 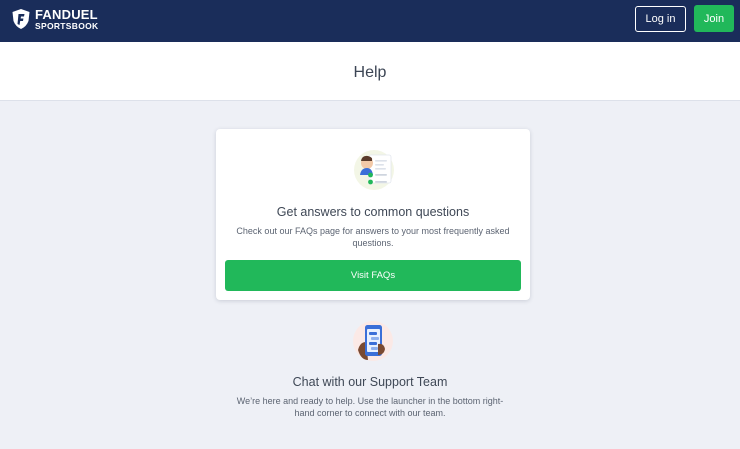 What do you see at coordinates (373, 275) in the screenshot?
I see `visit-faqs-button: Visit FAQs` at bounding box center [373, 275].